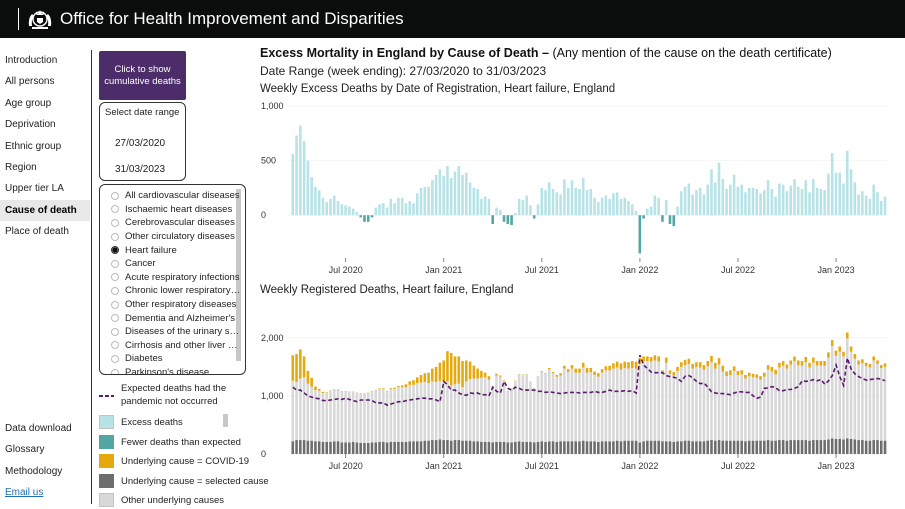  What do you see at coordinates (45, 471) in the screenshot?
I see `sidebar-link-methodology: Methodology` at bounding box center [45, 471].